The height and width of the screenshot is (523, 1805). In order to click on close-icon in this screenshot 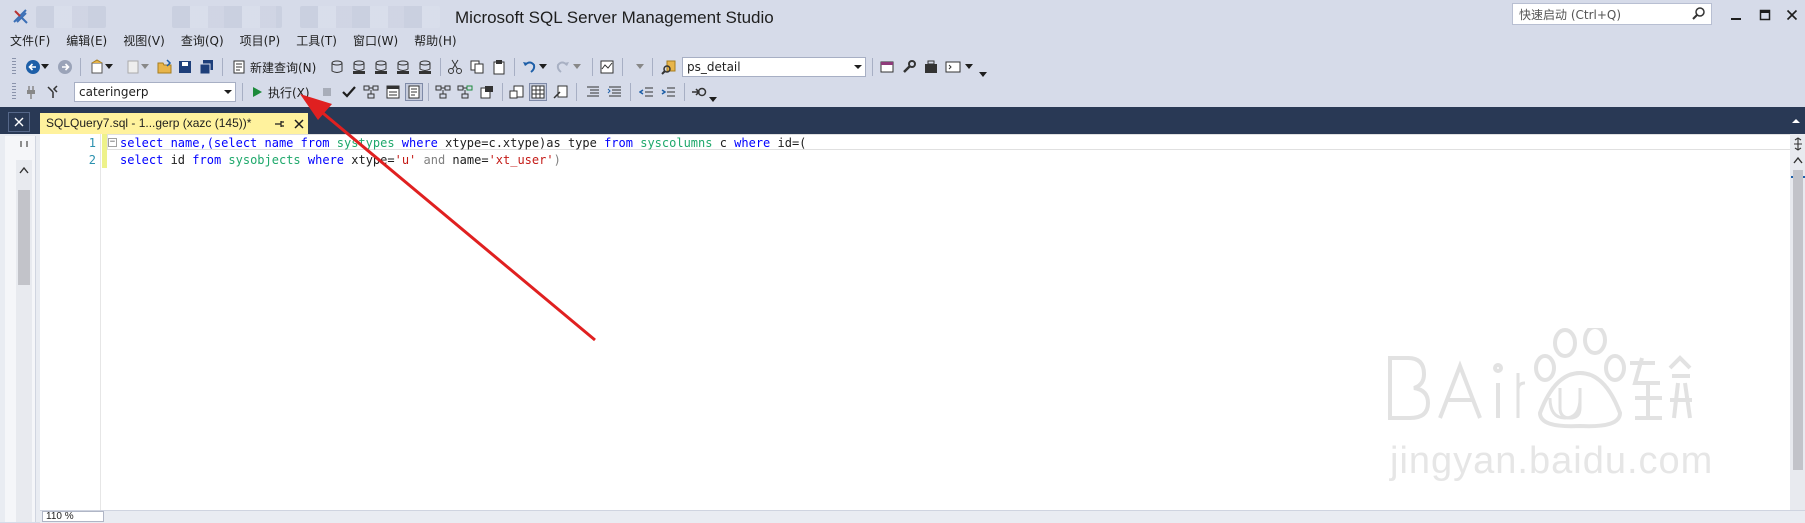, I will do `click(299, 124)`.